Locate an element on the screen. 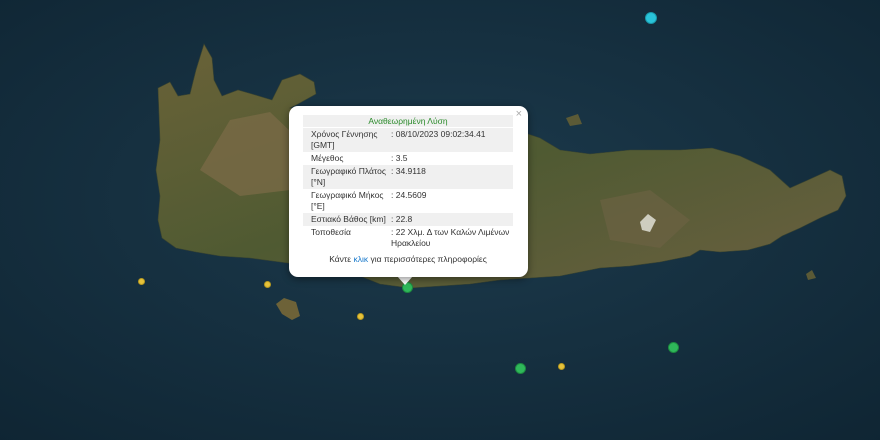 The image size is (880, 440). row-label: Γεωγραφικό Μήκος [°E] is located at coordinates (347, 200).